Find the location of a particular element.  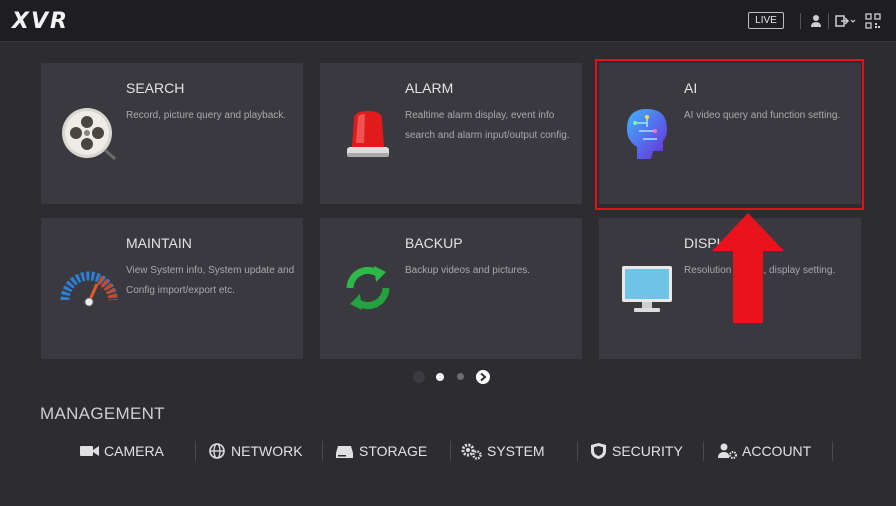

live-button: LIVE is located at coordinates (766, 20).